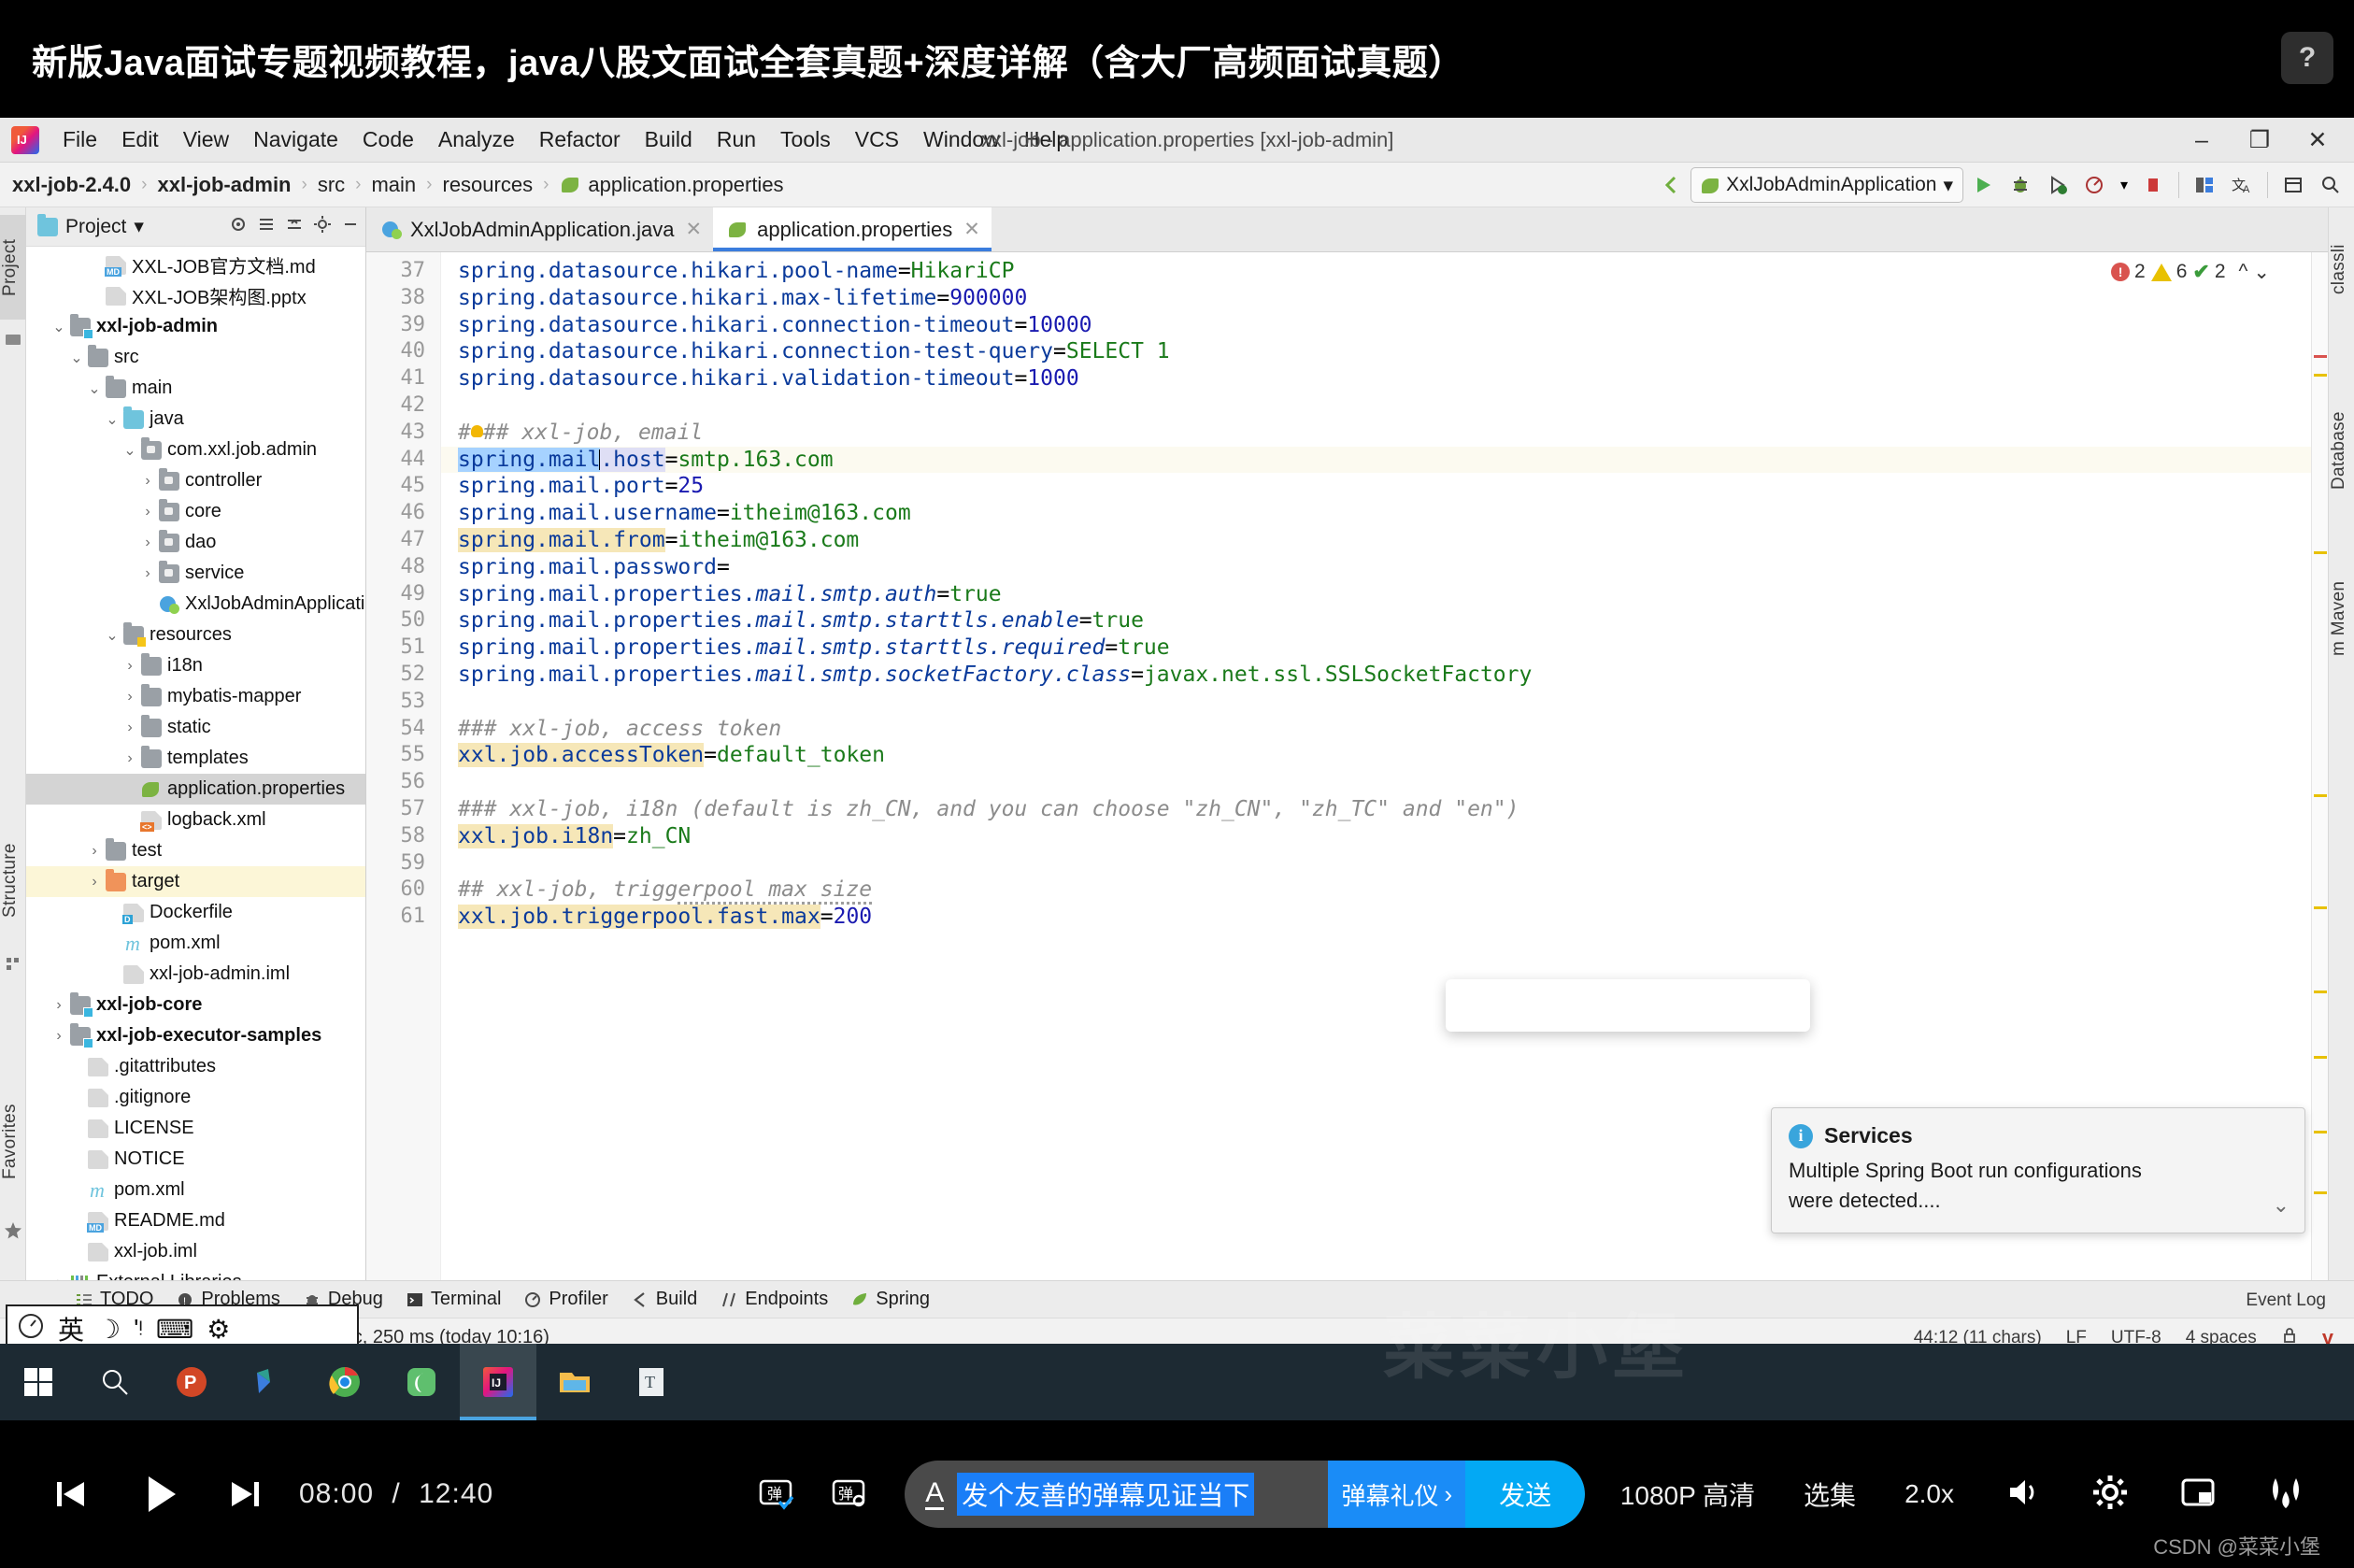 This screenshot has height=1568, width=2354. What do you see at coordinates (238, 227) in the screenshot?
I see `locate-icon` at bounding box center [238, 227].